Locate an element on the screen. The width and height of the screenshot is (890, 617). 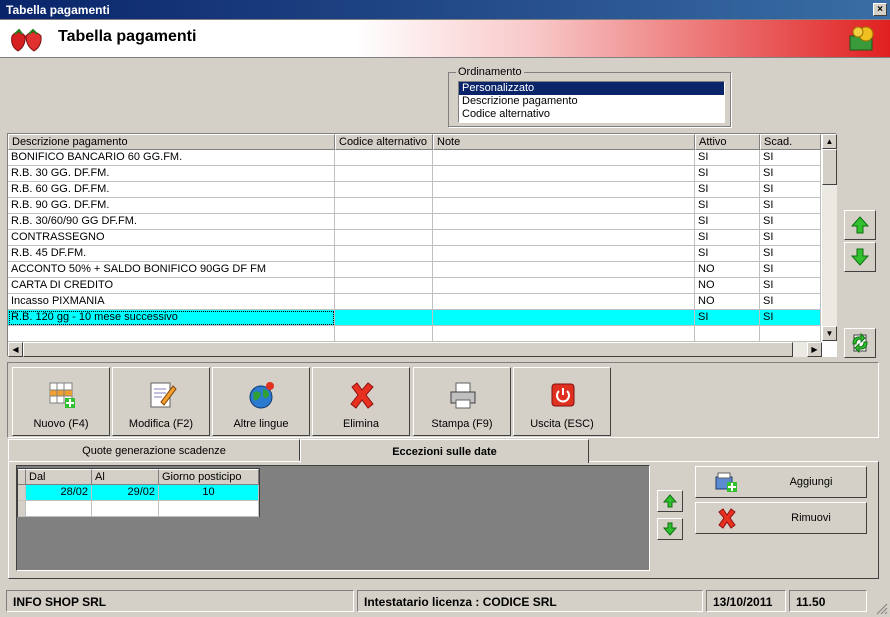
table-cell: R.B. 60 GG. DF.FM. is located at coordinates (171, 190).